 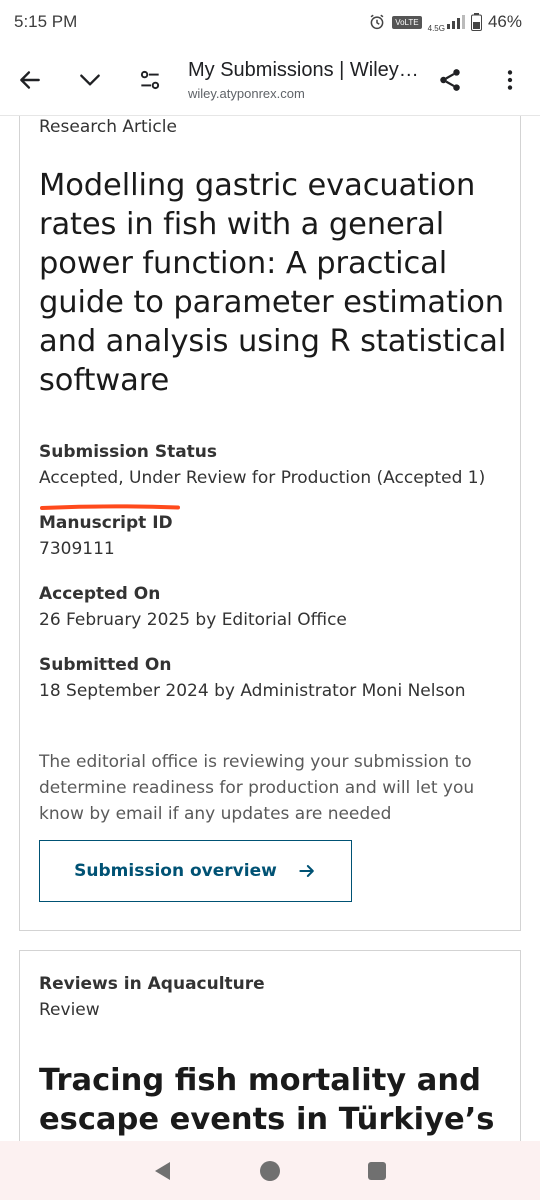 I want to click on article-type: Review, so click(x=69, y=1010).